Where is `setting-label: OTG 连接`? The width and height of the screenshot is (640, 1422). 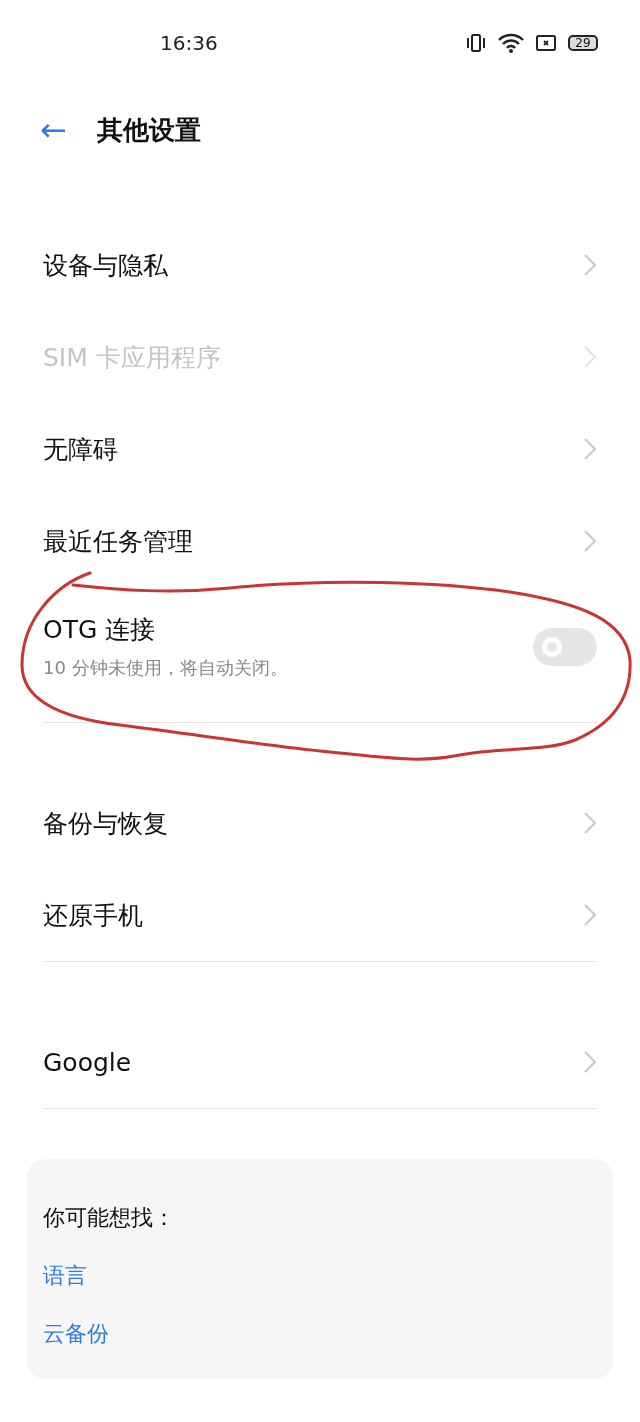 setting-label: OTG 连接 is located at coordinates (100, 630).